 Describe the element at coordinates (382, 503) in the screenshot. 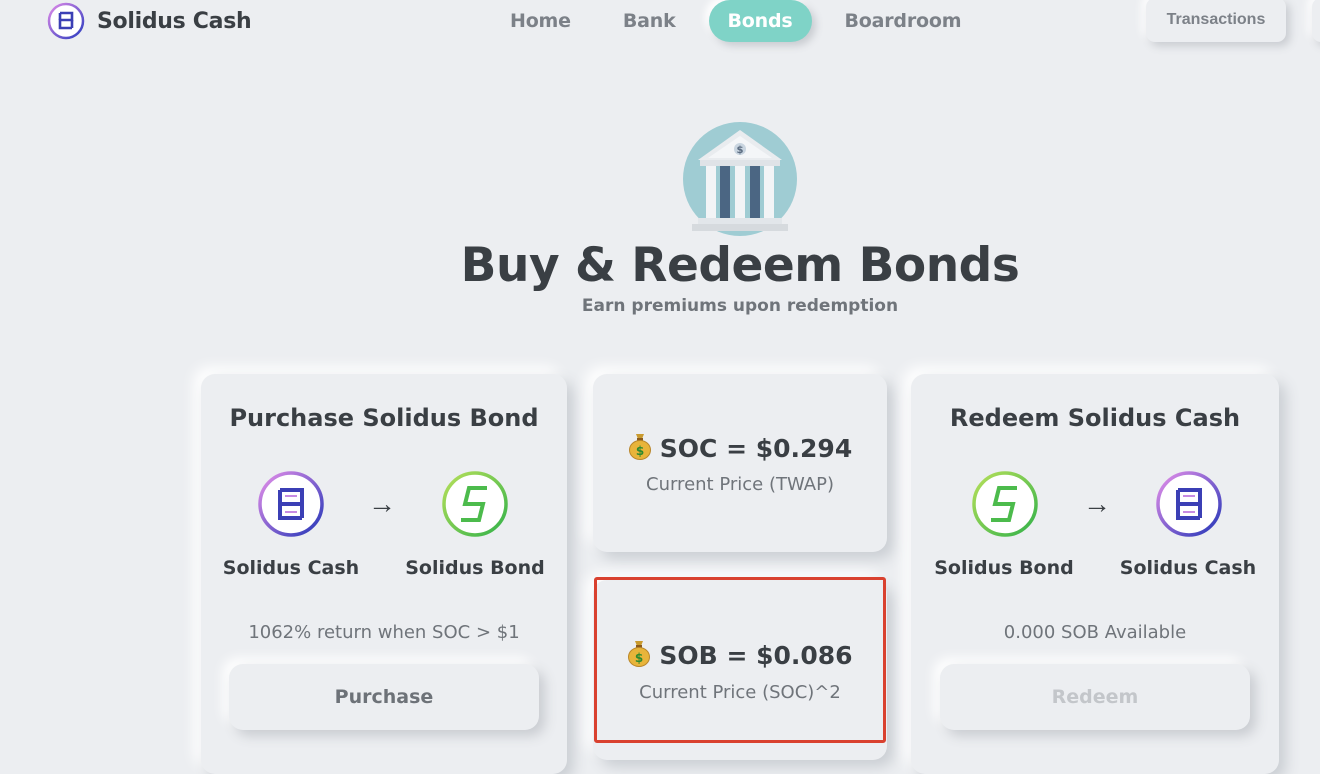

I see `purchase-arrow-icon: →` at that location.